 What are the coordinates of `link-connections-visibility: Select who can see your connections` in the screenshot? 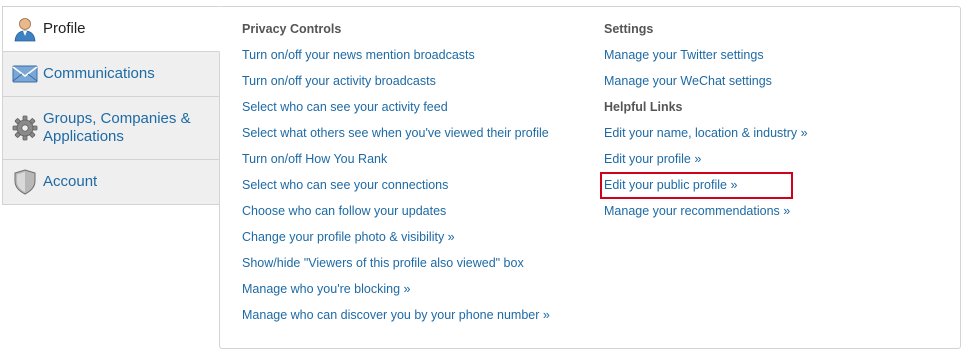 It's located at (345, 185).